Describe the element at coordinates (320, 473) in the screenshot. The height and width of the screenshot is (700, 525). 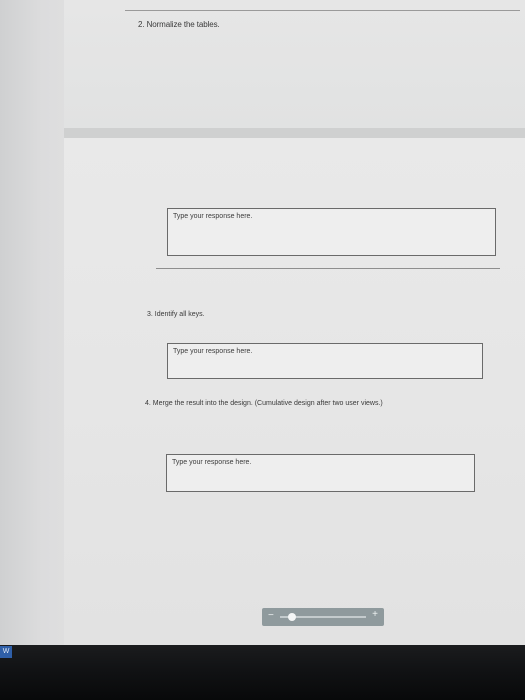
I see `response-field-3: Type your response here.` at that location.